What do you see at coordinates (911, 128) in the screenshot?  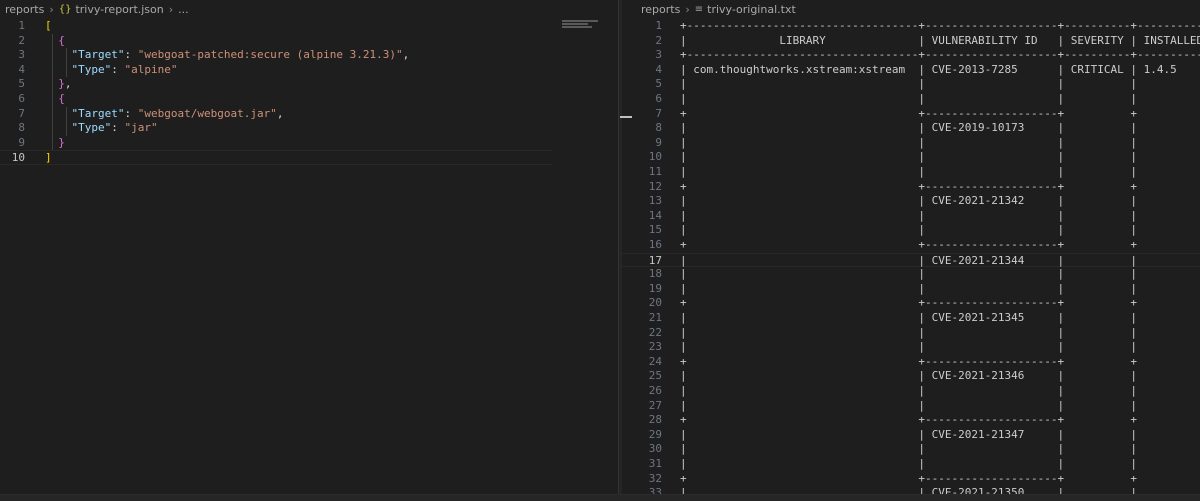 I see `code-line: 8 | | CVE-2019-10173 | |` at bounding box center [911, 128].